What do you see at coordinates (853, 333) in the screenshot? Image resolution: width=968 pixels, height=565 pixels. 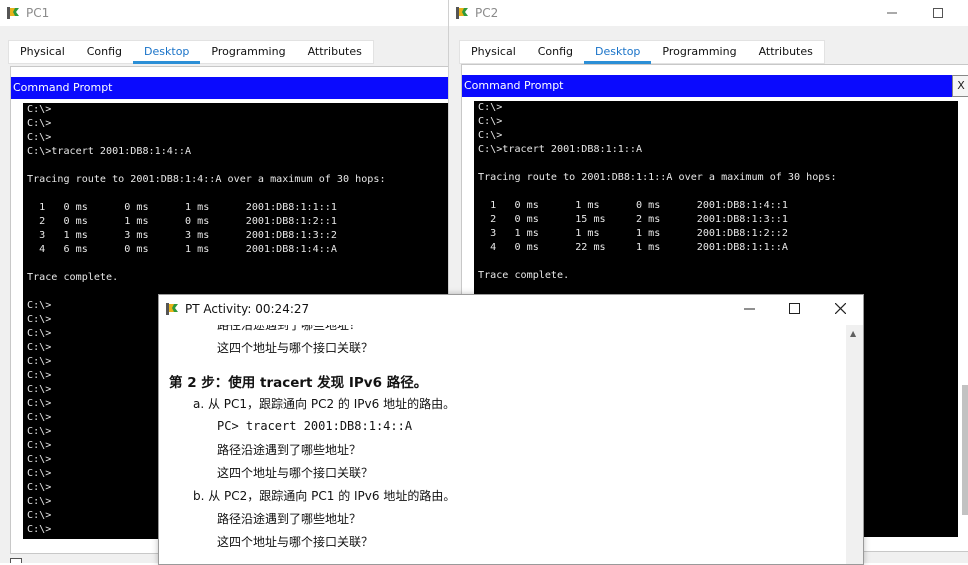 I see `scroll-up-arrow-icon: ▲` at bounding box center [853, 333].